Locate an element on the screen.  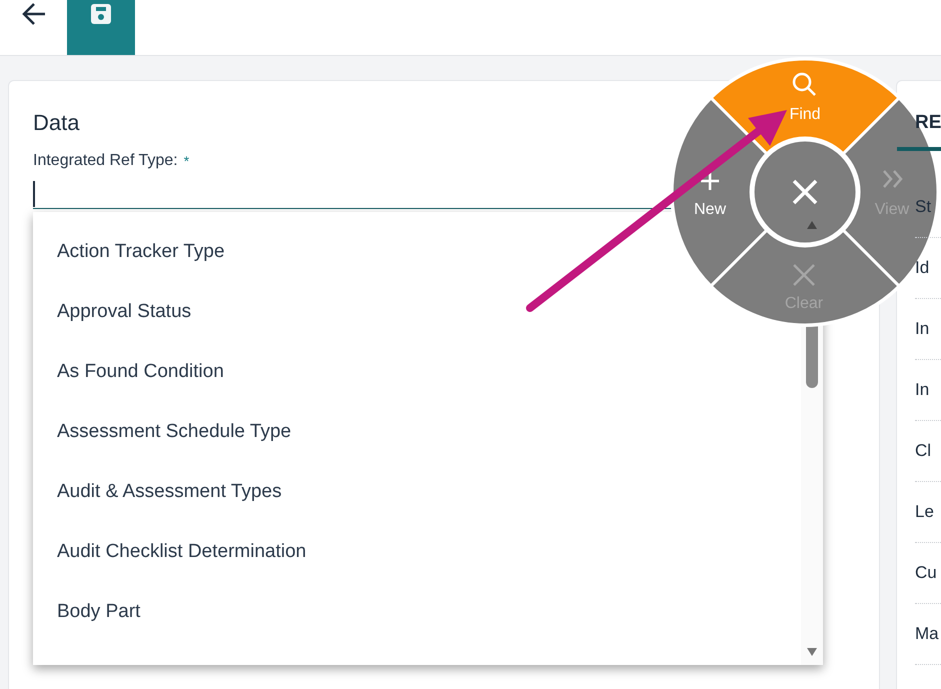
dropdown-option: As Found Condition is located at coordinates (136, 372).